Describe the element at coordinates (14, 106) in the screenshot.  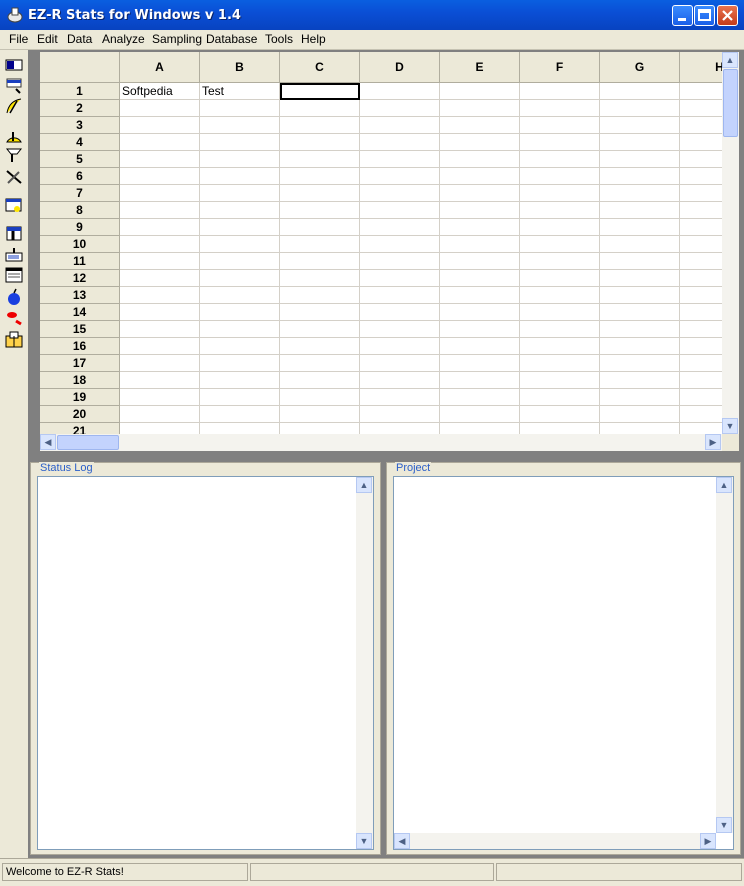
I see `chart-icon` at that location.